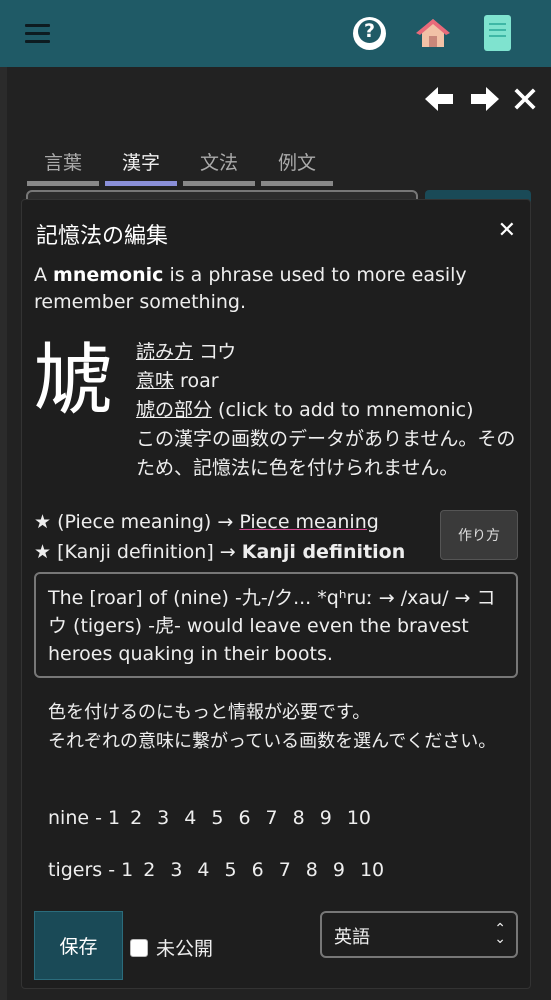 The width and height of the screenshot is (551, 1000). What do you see at coordinates (223, 870) in the screenshot?
I see `stroke-row-tigers: tigers - 1 2 3 4 5 6 7 8 9 10` at bounding box center [223, 870].